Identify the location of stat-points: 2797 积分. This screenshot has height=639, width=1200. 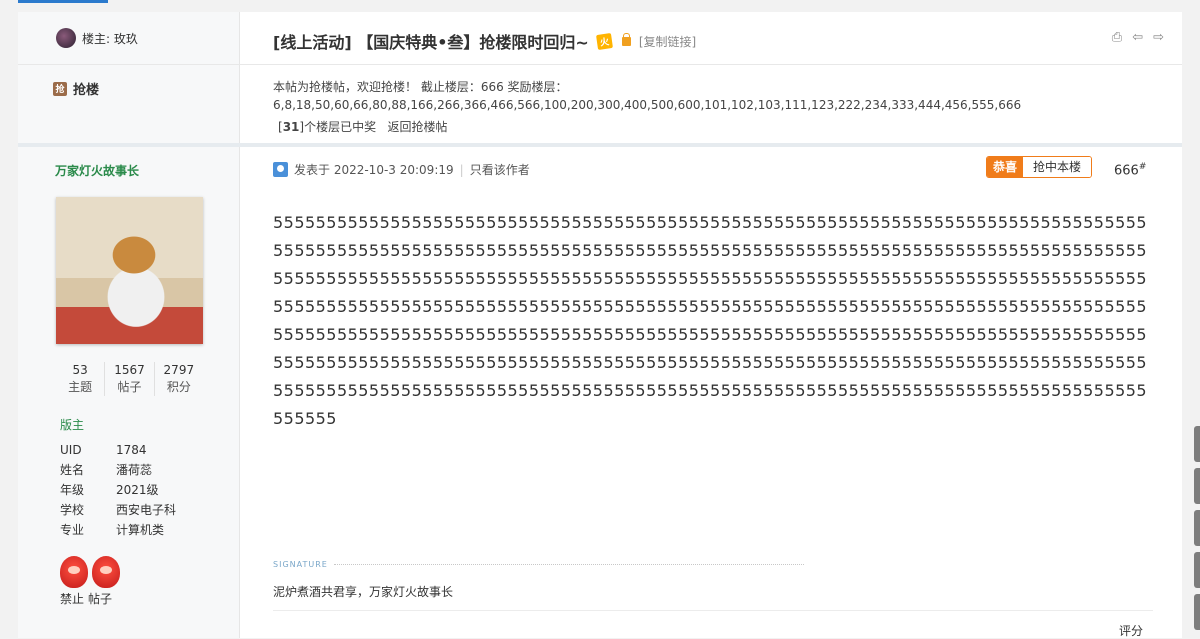
(178, 379).